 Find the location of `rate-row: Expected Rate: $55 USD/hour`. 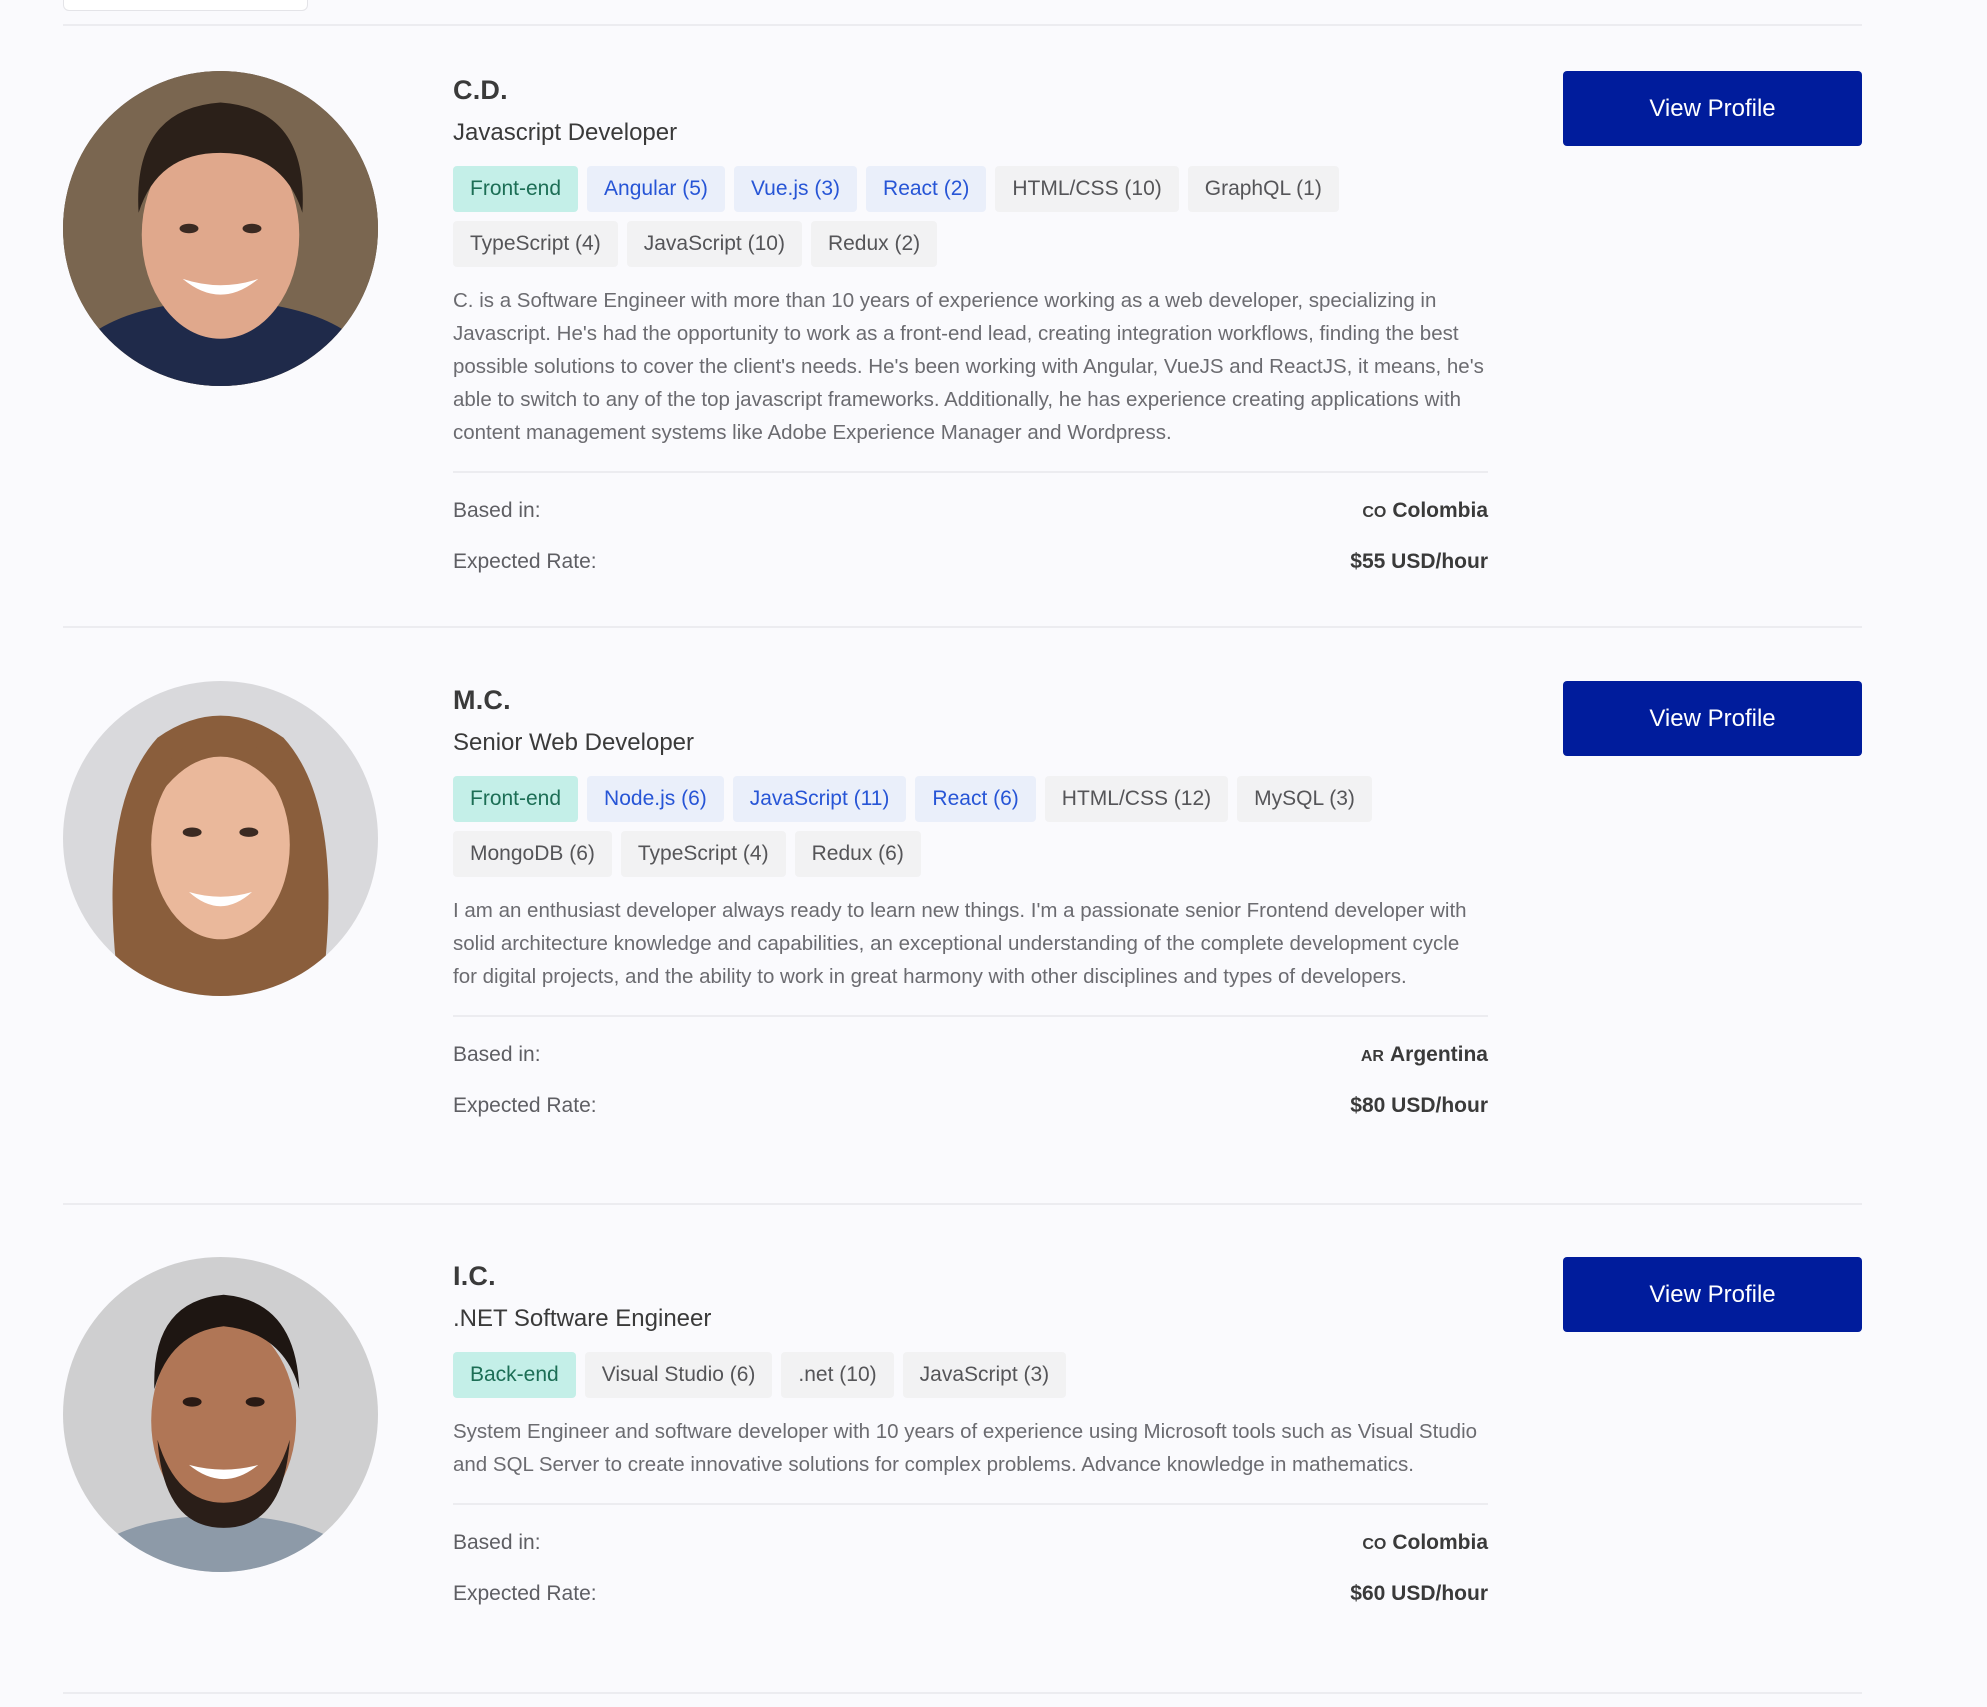

rate-row: Expected Rate: $55 USD/hour is located at coordinates (970, 561).